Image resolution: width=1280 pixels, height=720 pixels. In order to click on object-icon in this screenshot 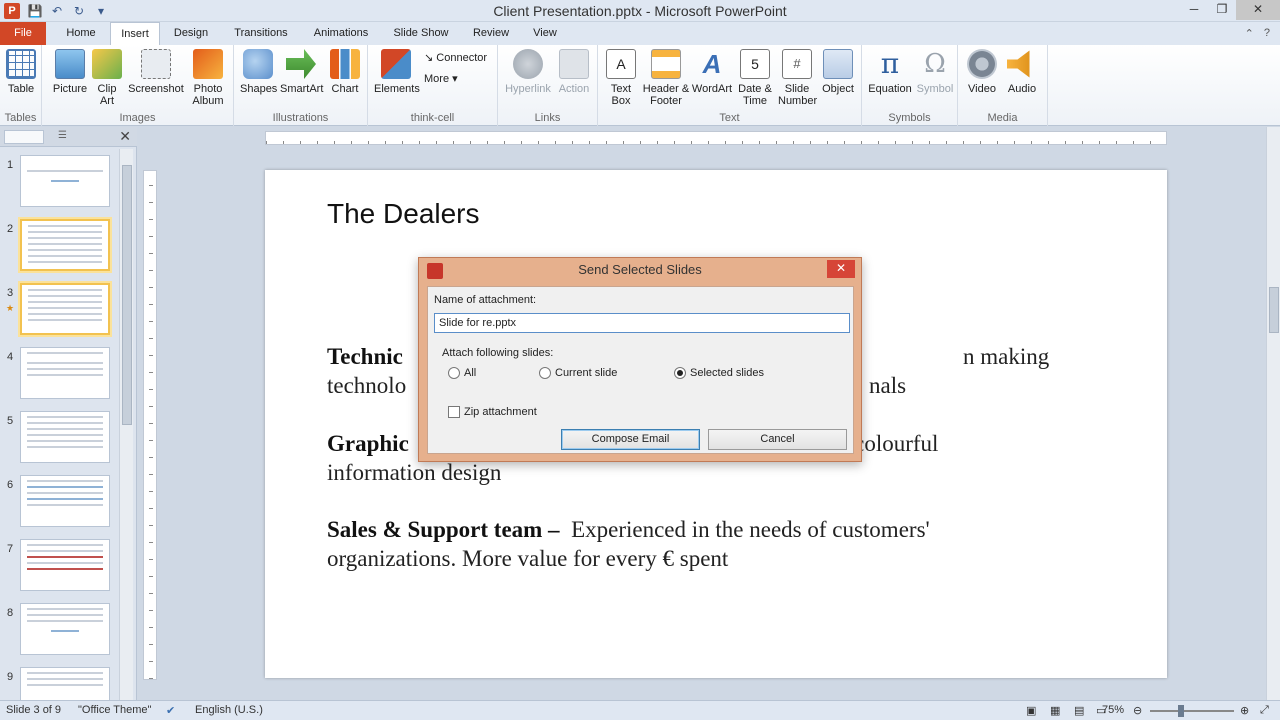, I will do `click(838, 64)`.